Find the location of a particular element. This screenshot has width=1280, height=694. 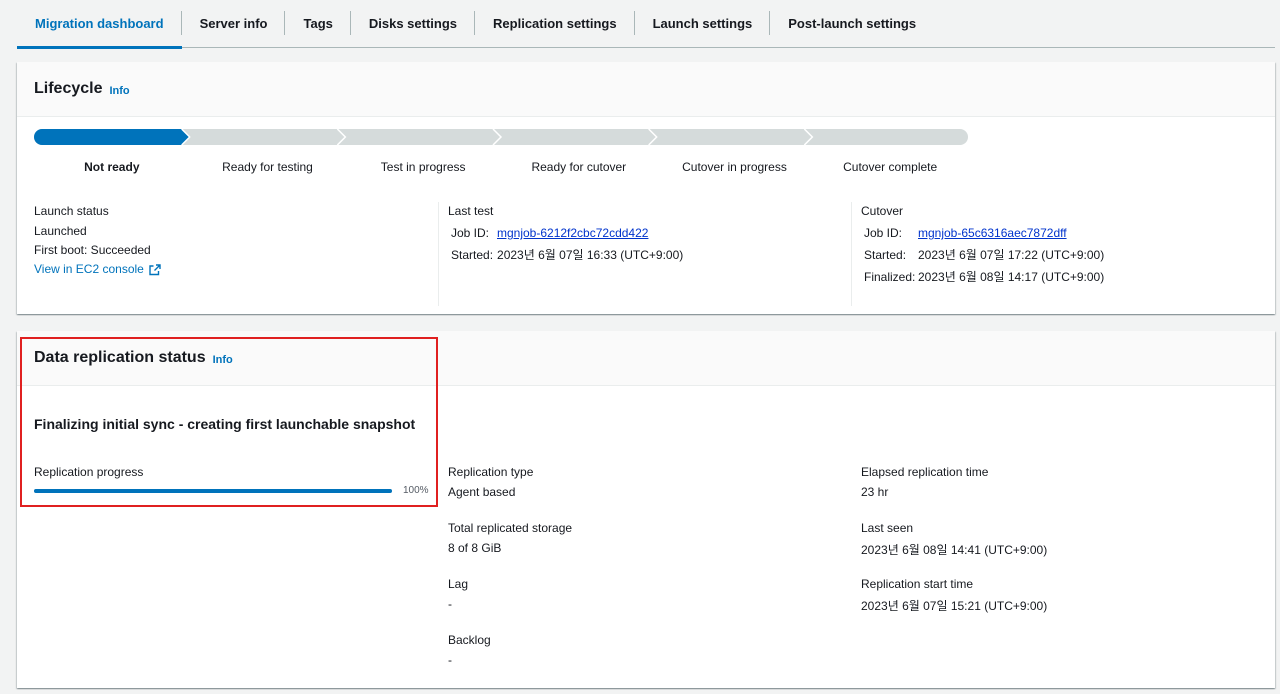

lifecycle-stepper is located at coordinates (501, 137).